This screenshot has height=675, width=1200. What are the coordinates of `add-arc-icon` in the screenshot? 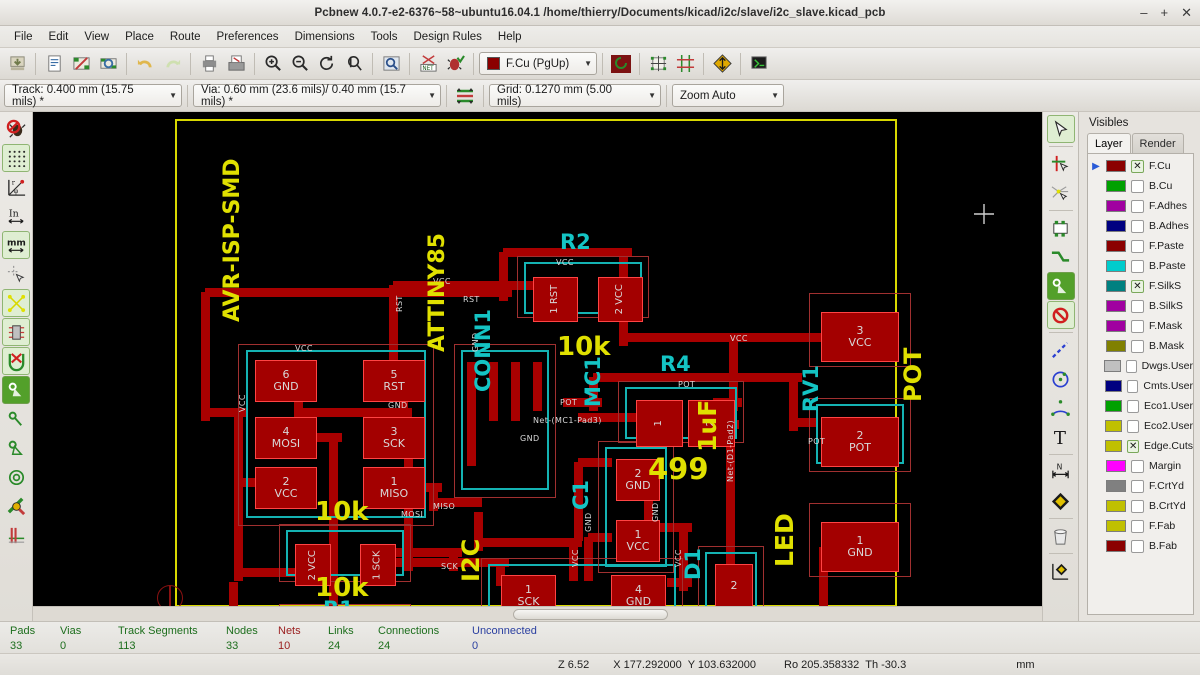 It's located at (1061, 408).